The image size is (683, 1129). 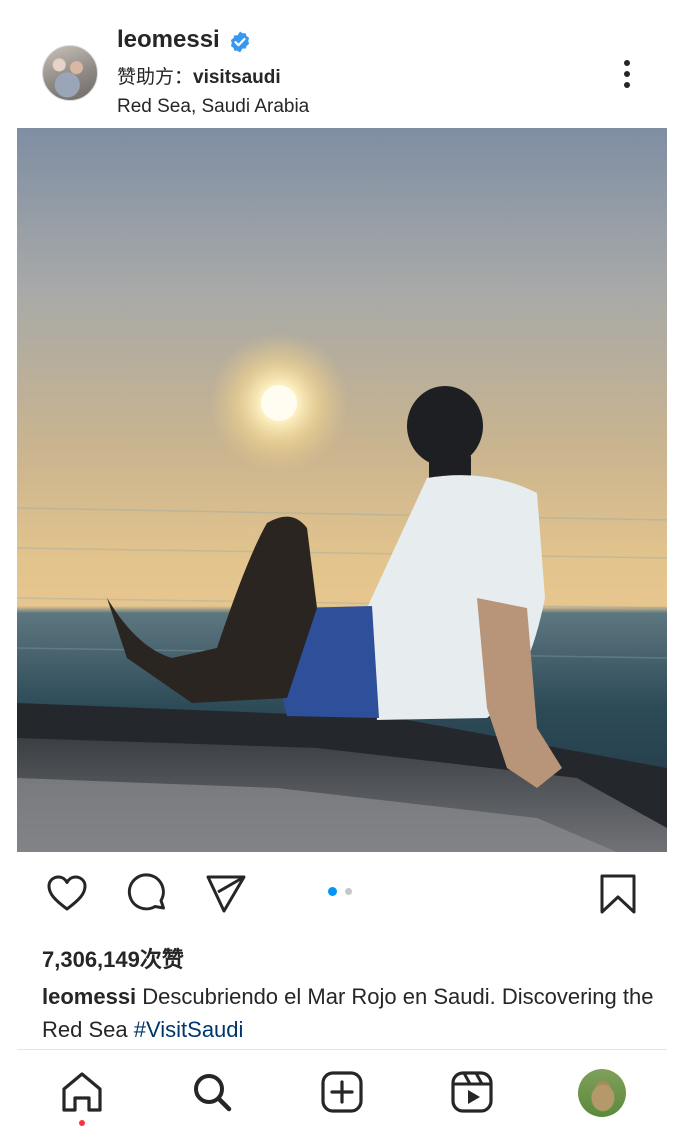 I want to click on comment-bubble-icon, so click(x=147, y=894).